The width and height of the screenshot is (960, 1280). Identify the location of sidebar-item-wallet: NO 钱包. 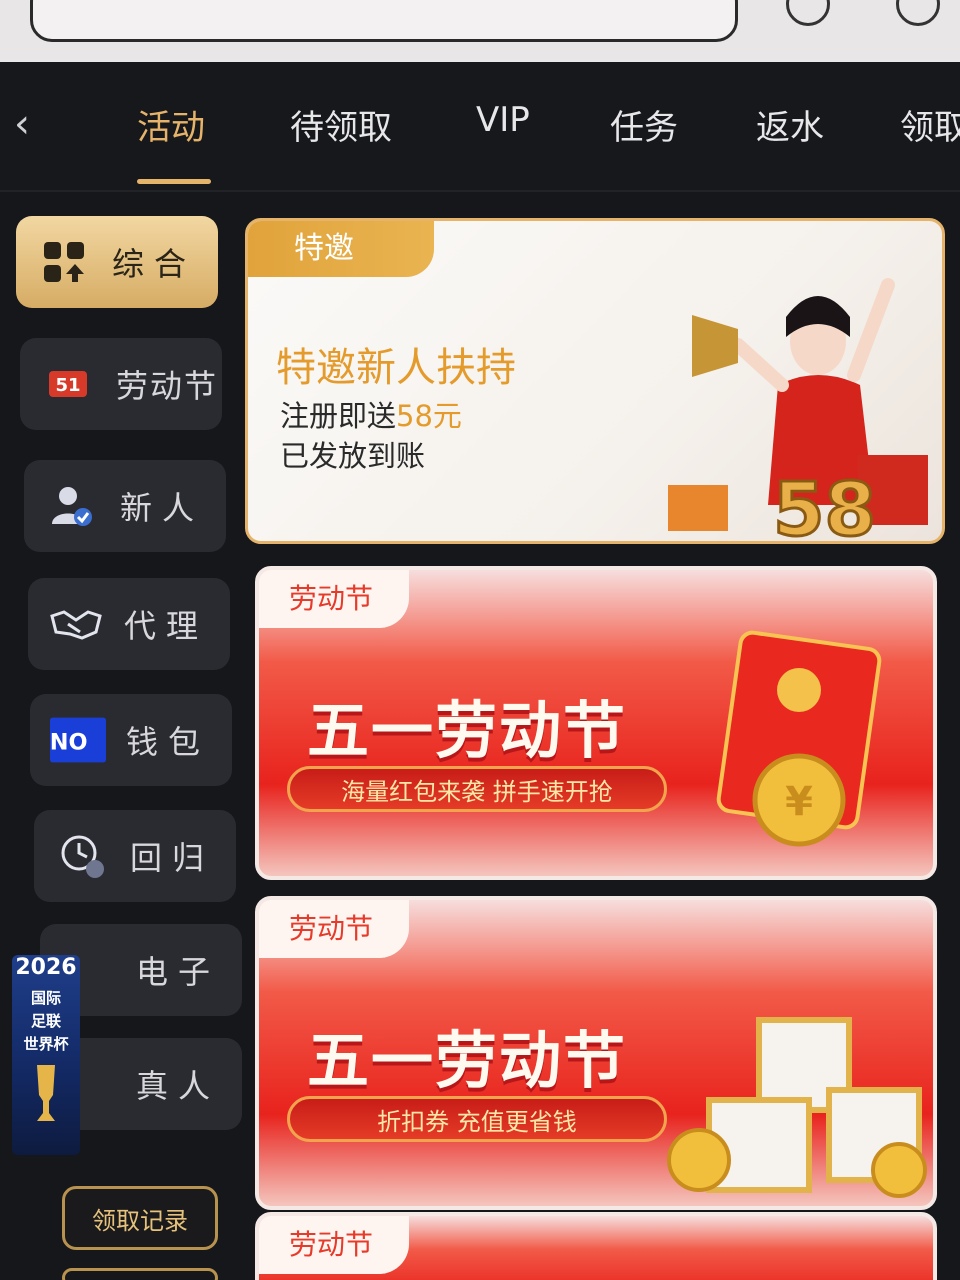
(131, 740).